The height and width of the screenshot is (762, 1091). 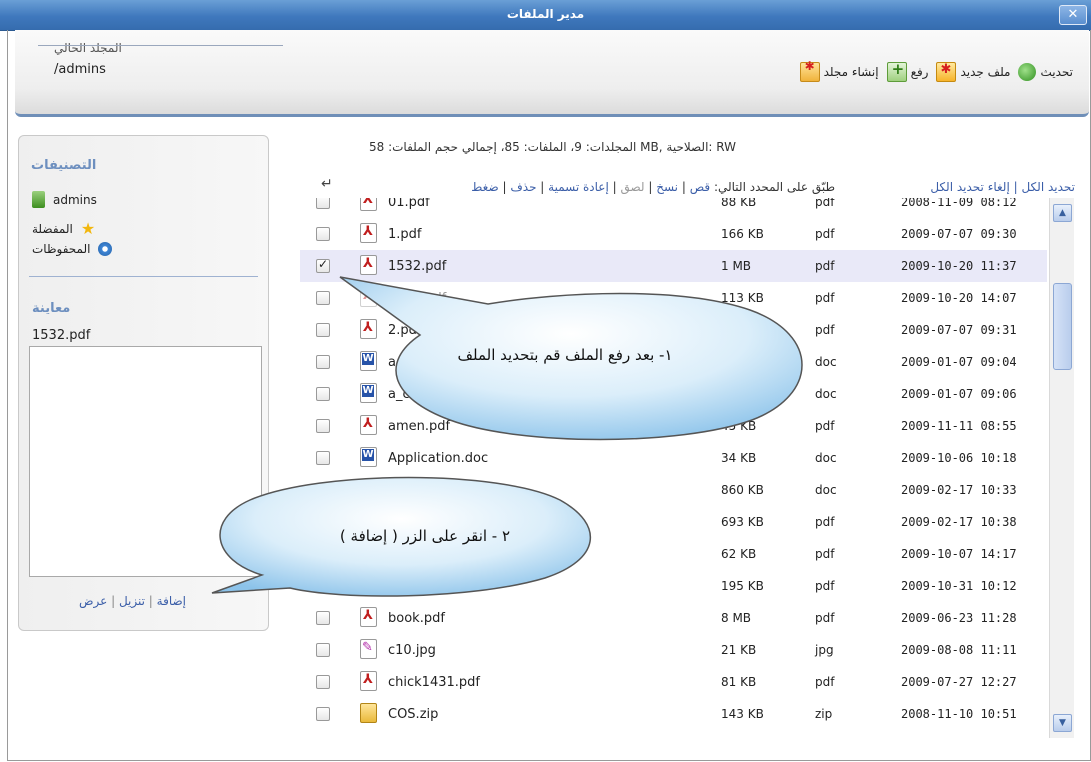 What do you see at coordinates (1073, 15) in the screenshot?
I see `close-button: ✕` at bounding box center [1073, 15].